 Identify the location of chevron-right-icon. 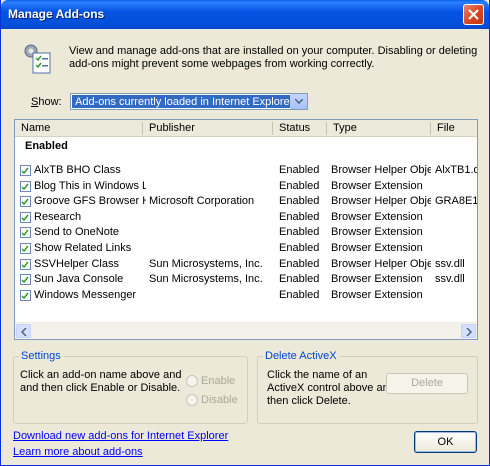
(469, 332).